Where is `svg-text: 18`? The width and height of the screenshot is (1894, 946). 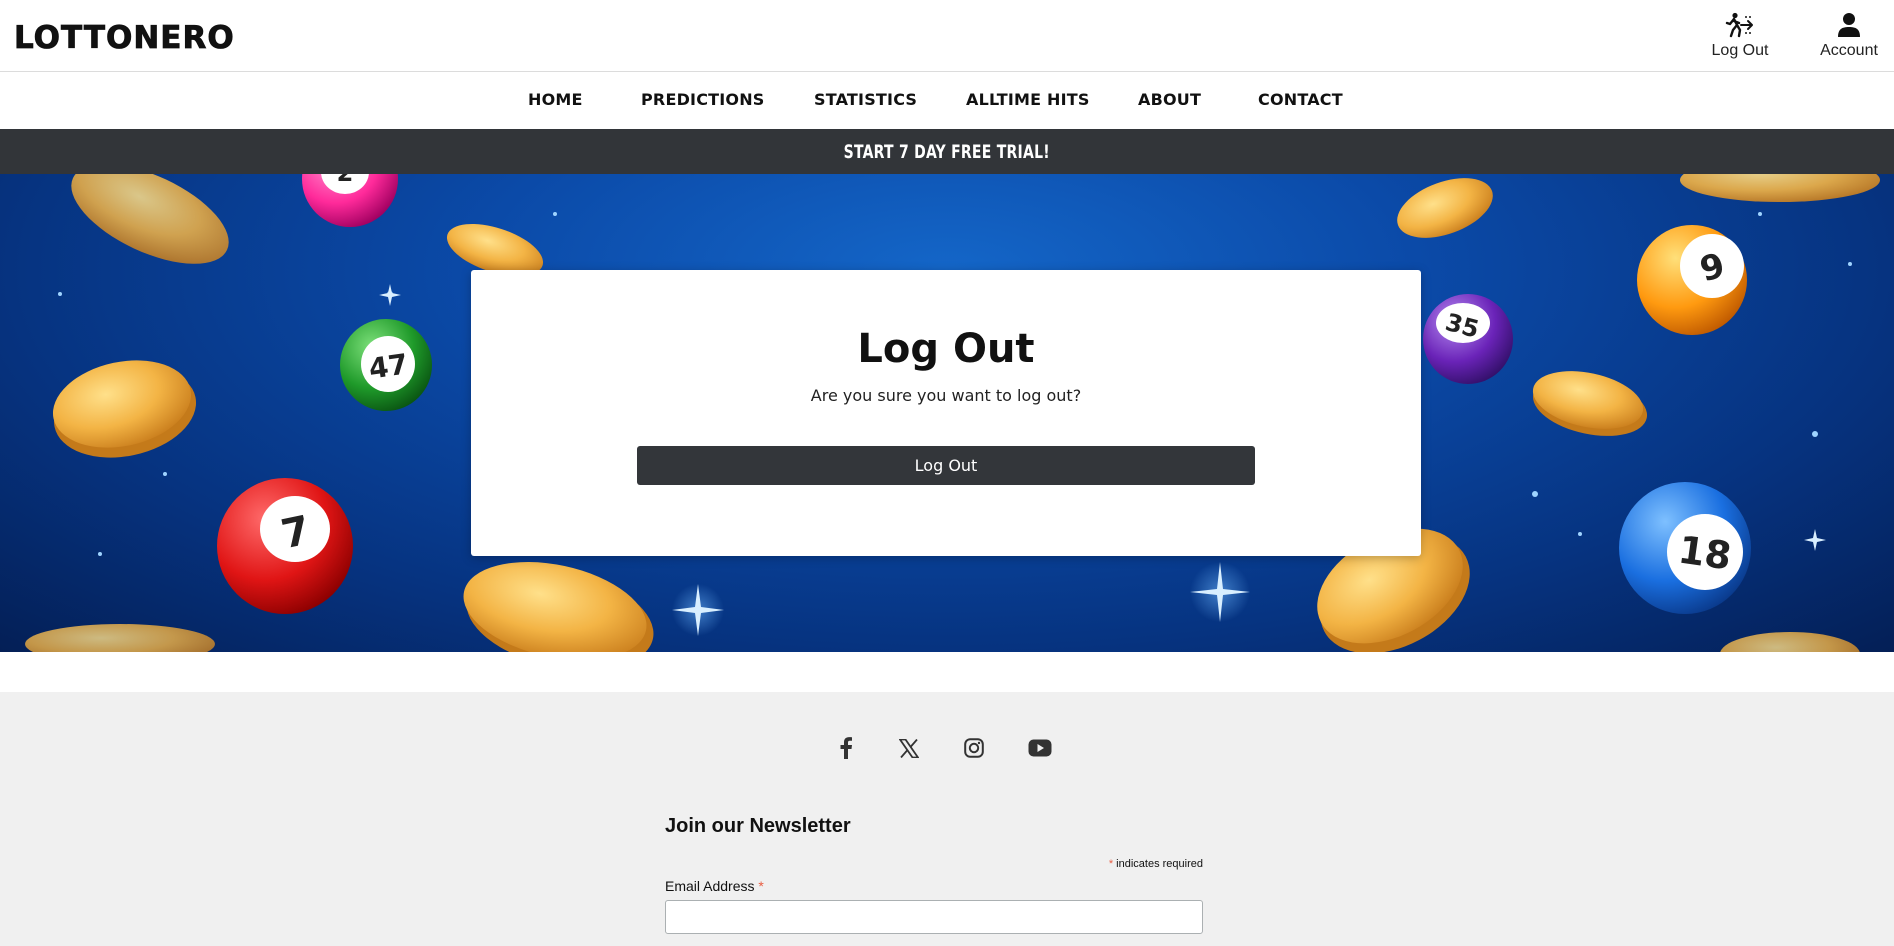
svg-text: 18 is located at coordinates (1705, 553).